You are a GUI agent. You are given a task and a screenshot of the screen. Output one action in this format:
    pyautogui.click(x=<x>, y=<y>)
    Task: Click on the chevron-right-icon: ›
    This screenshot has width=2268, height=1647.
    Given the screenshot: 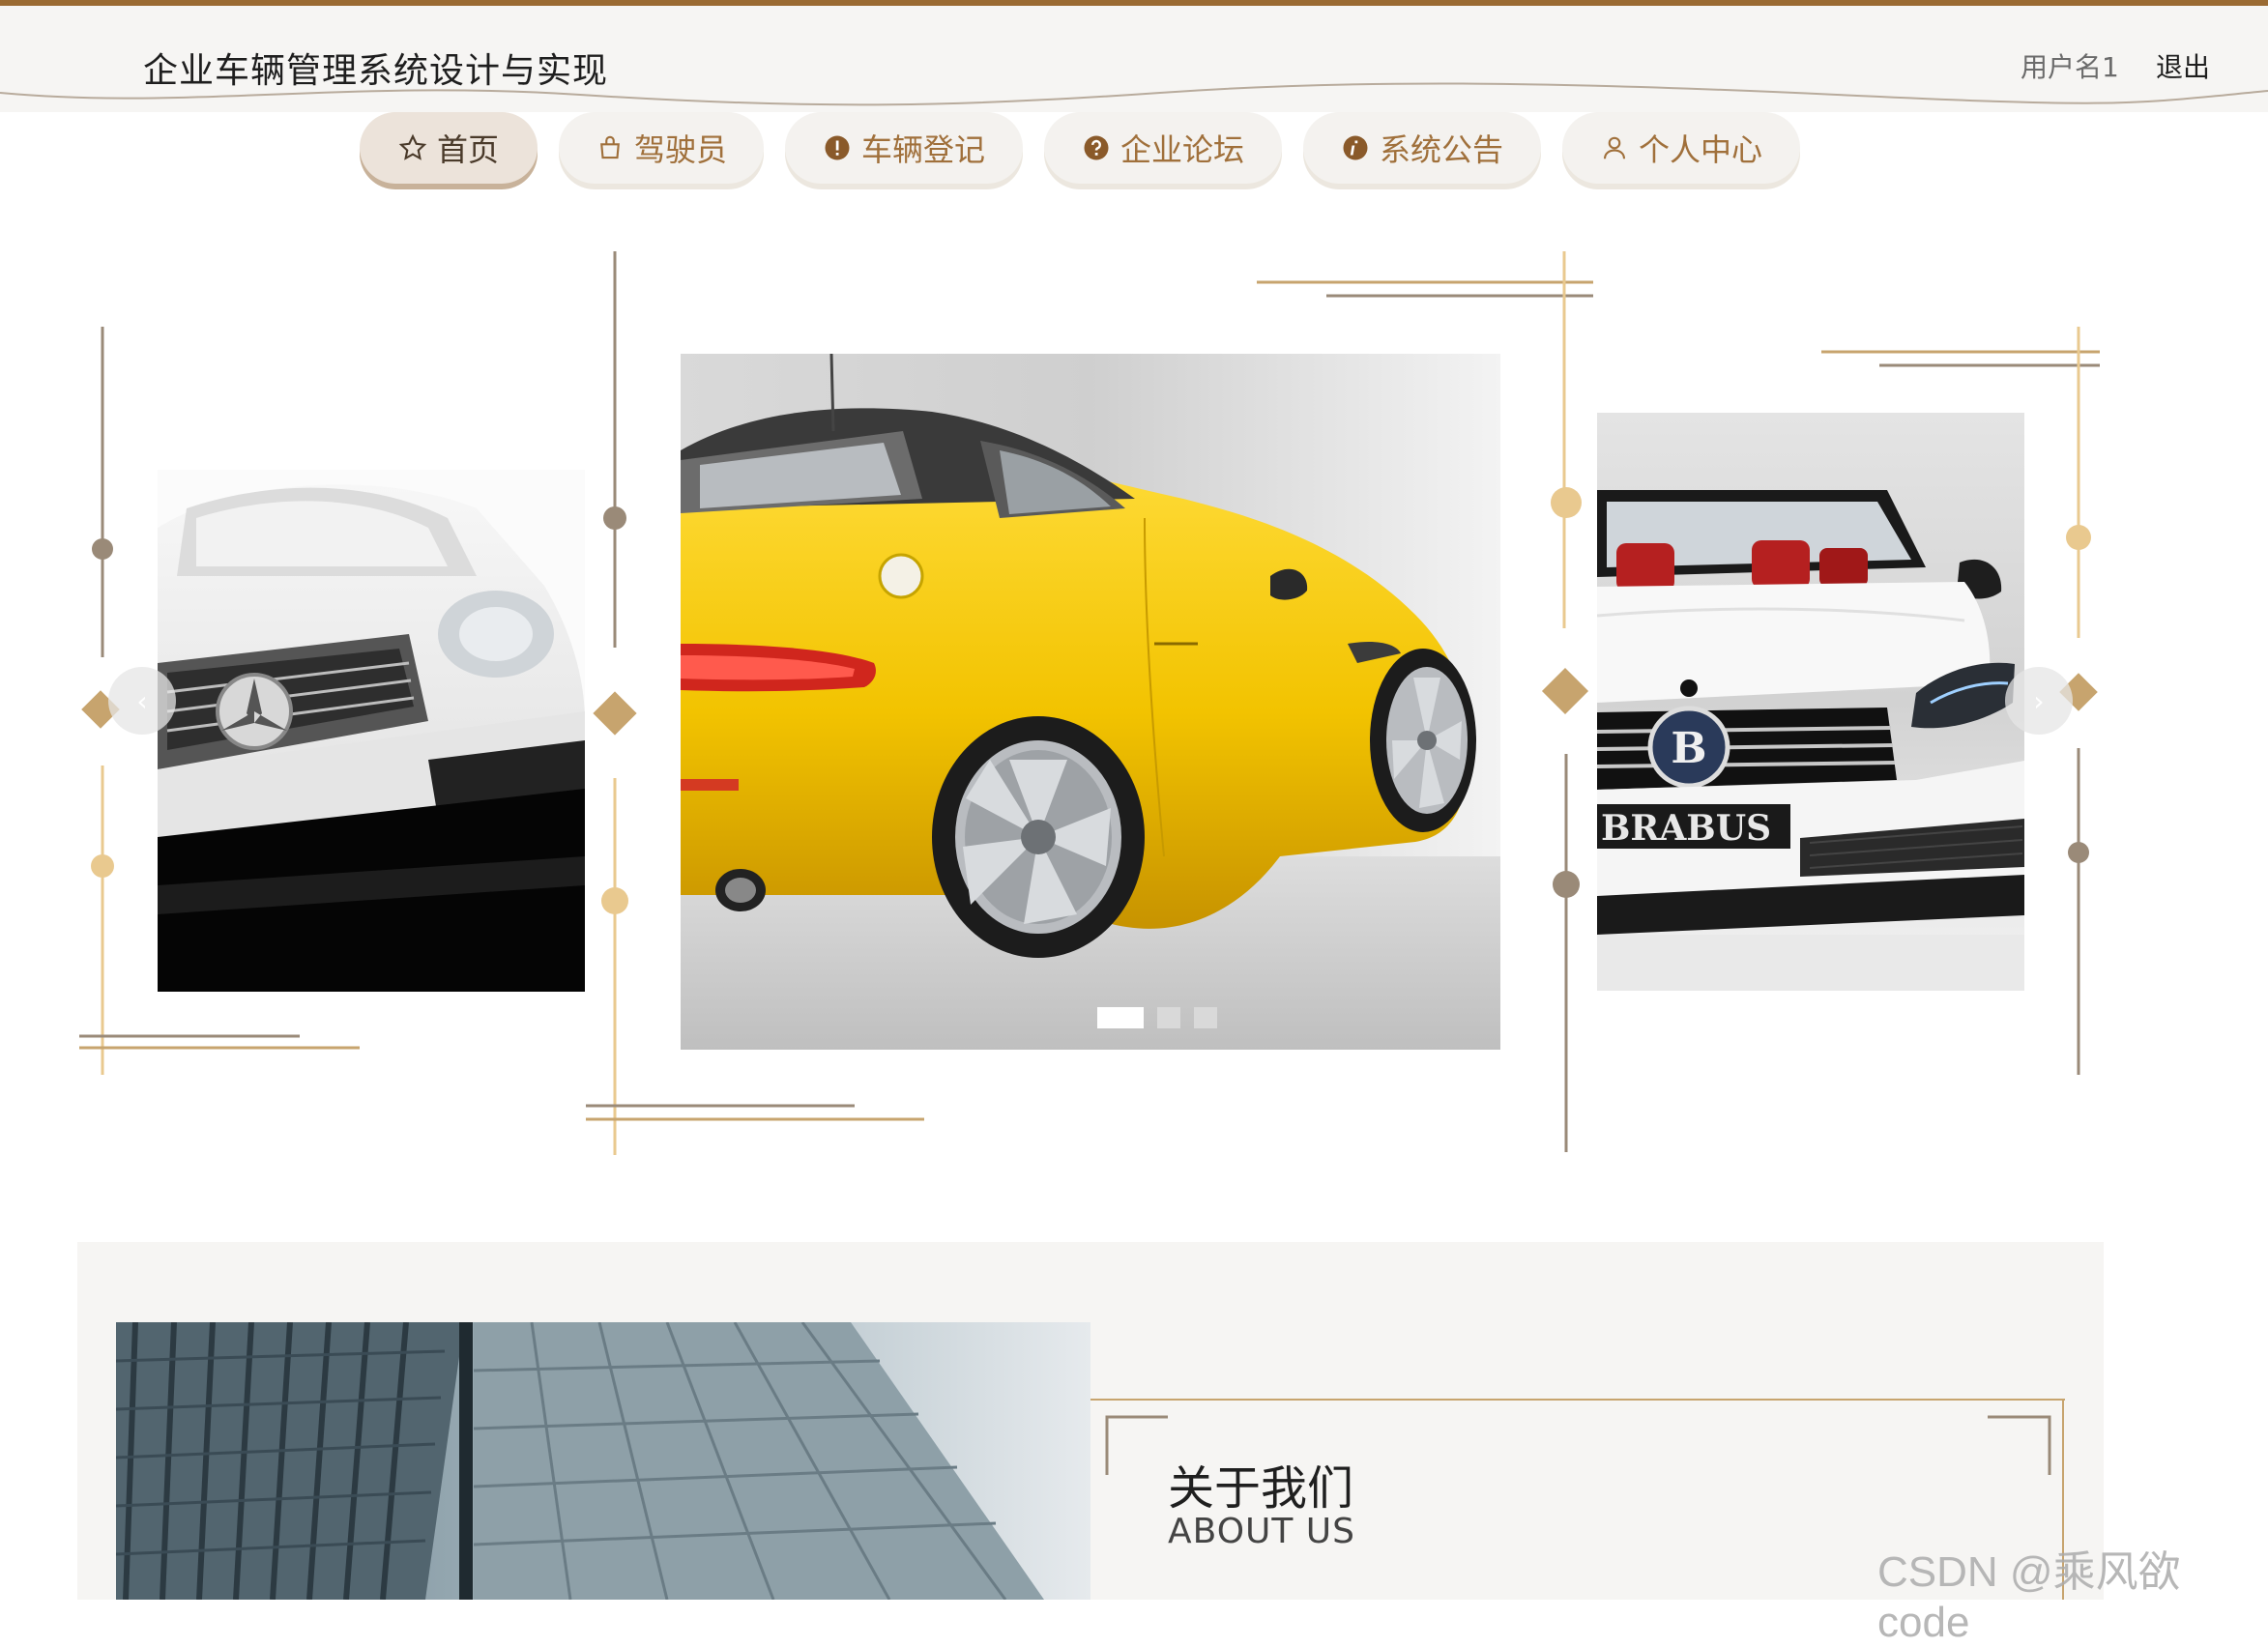 What is the action you would take?
    pyautogui.click(x=2039, y=700)
    